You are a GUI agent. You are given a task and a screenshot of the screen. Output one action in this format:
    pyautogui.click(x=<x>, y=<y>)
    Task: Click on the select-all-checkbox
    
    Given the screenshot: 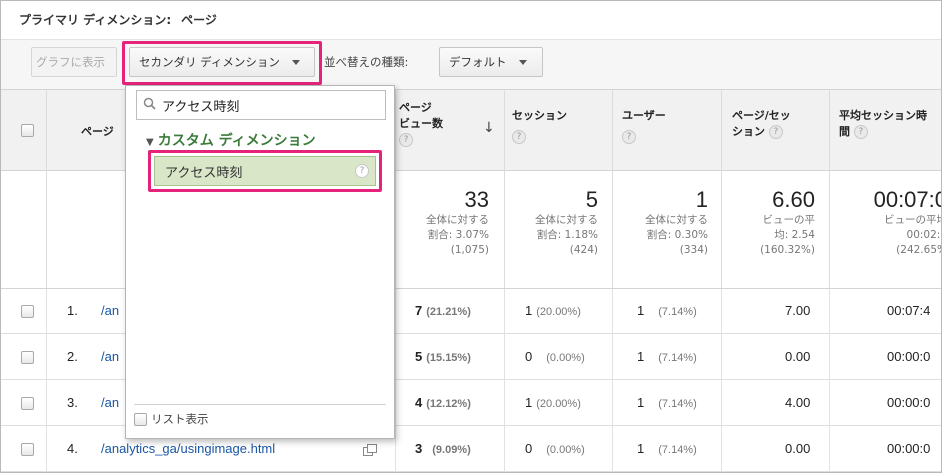 What is the action you would take?
    pyautogui.click(x=27, y=130)
    